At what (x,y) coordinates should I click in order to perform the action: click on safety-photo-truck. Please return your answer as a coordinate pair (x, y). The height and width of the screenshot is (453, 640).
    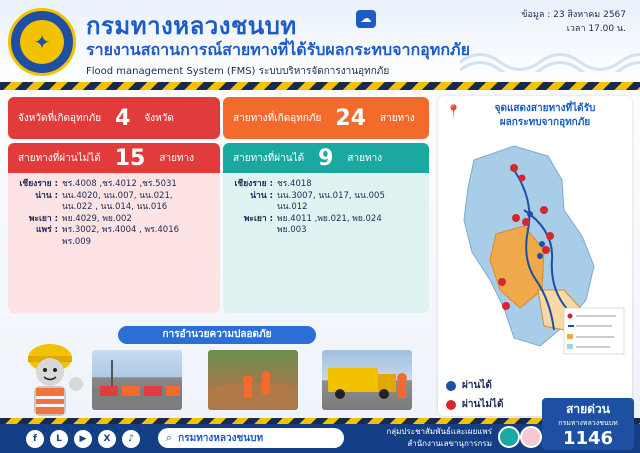
    Looking at the image, I should click on (367, 380).